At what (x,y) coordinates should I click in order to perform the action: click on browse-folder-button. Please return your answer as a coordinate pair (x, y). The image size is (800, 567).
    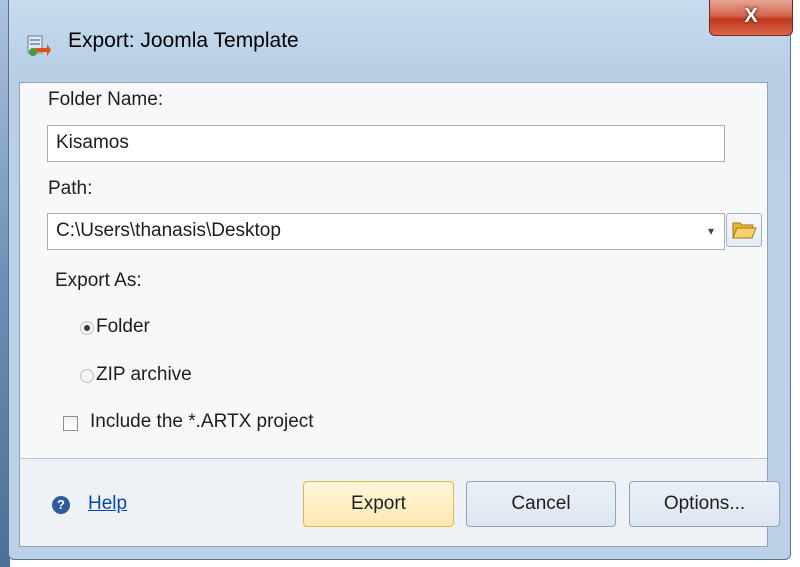
    Looking at the image, I should click on (744, 230).